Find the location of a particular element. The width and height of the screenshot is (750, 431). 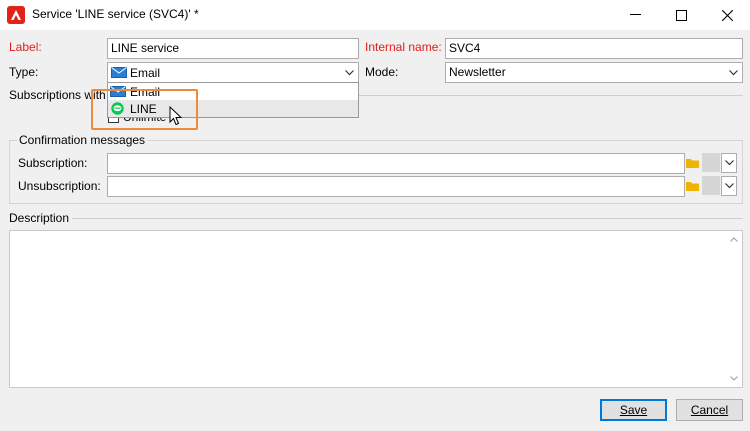

scroll-down-icon is located at coordinates (734, 378).